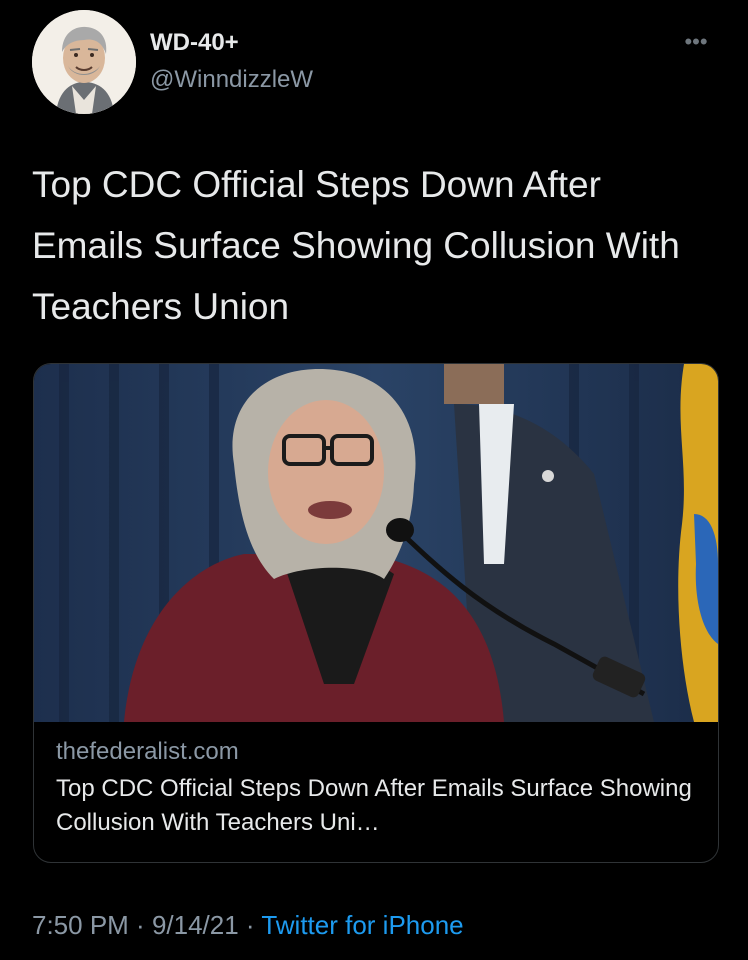 This screenshot has height=960, width=748. I want to click on avatar, so click(84, 62).